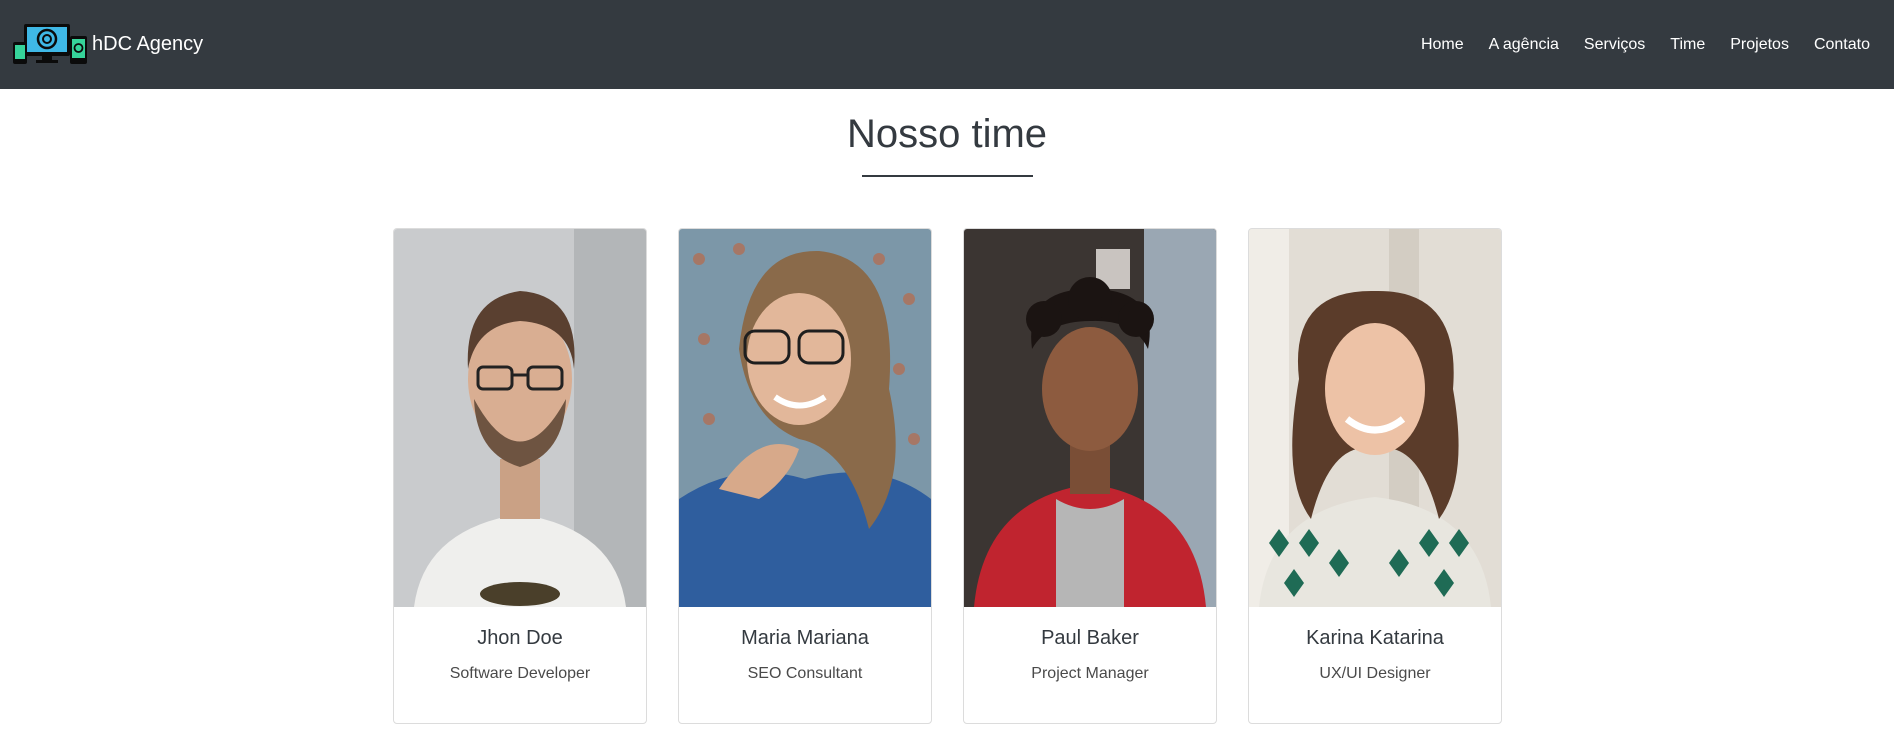 The image size is (1894, 747). Describe the element at coordinates (1687, 45) in the screenshot. I see `nav-team: Time` at that location.